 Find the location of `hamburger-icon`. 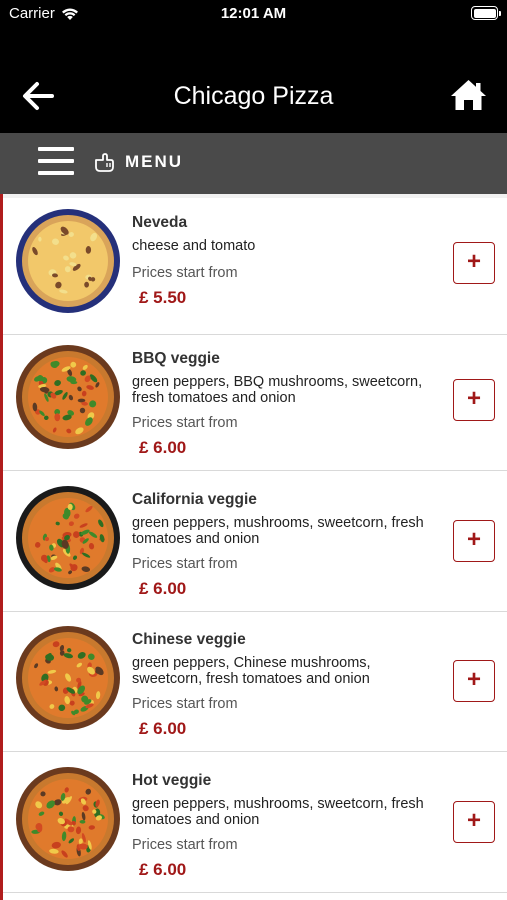

hamburger-icon is located at coordinates (57, 162).